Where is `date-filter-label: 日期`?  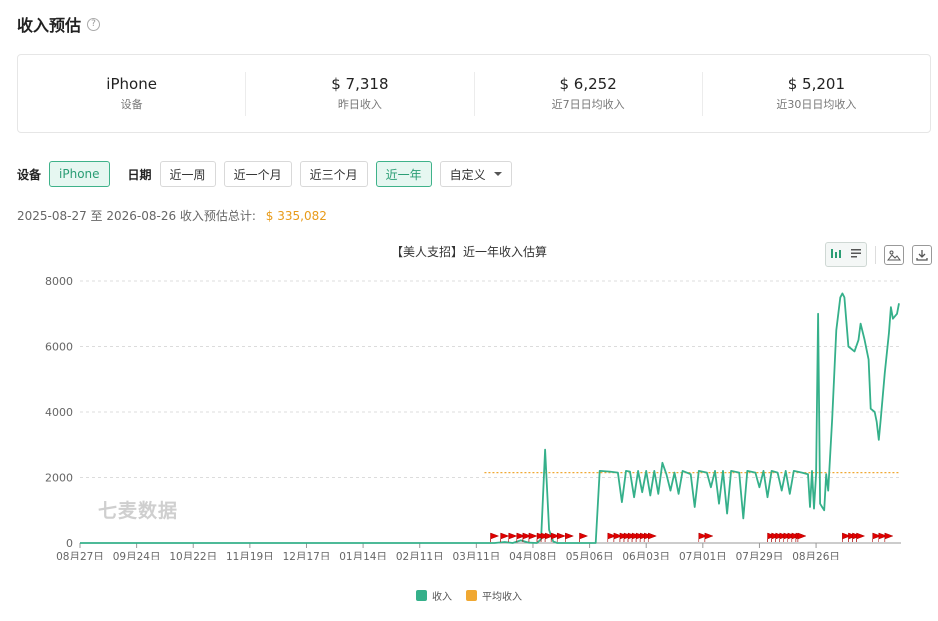 date-filter-label: 日期 is located at coordinates (139, 174).